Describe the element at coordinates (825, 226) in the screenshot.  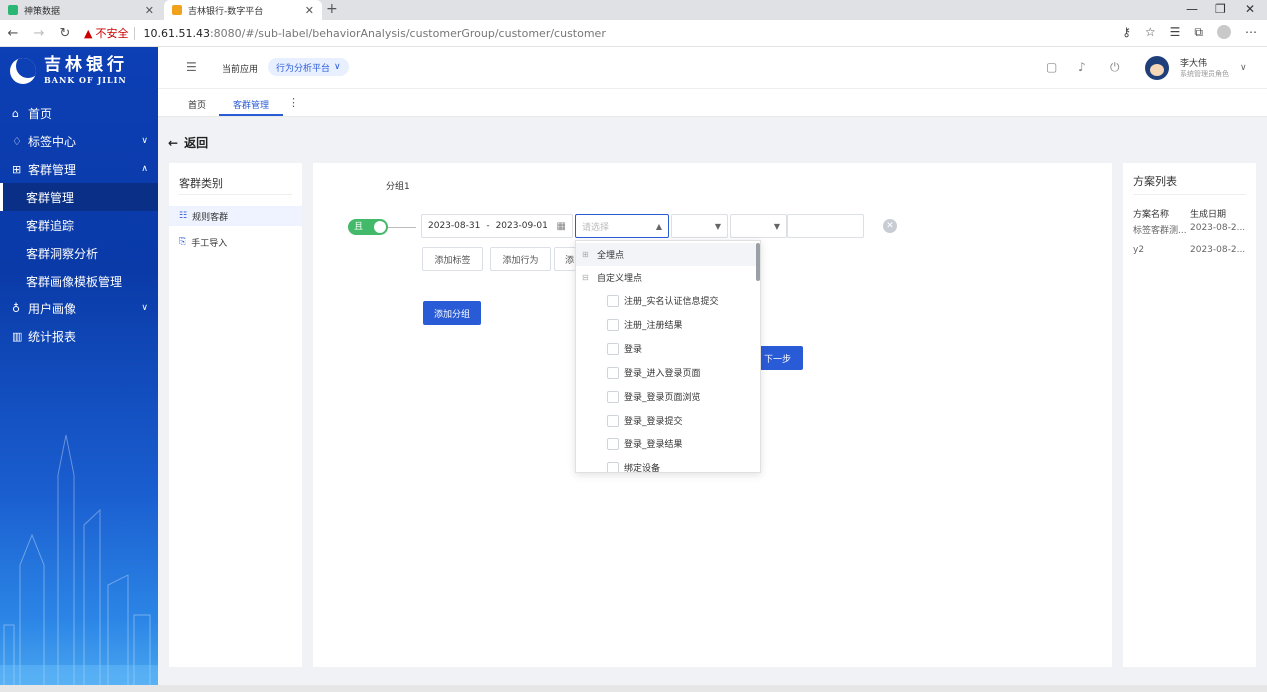
I see `value-input` at that location.